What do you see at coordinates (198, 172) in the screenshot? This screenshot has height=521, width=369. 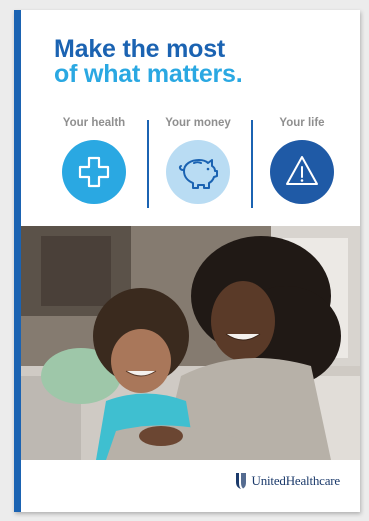 I see `piggy-bank-icon` at bounding box center [198, 172].